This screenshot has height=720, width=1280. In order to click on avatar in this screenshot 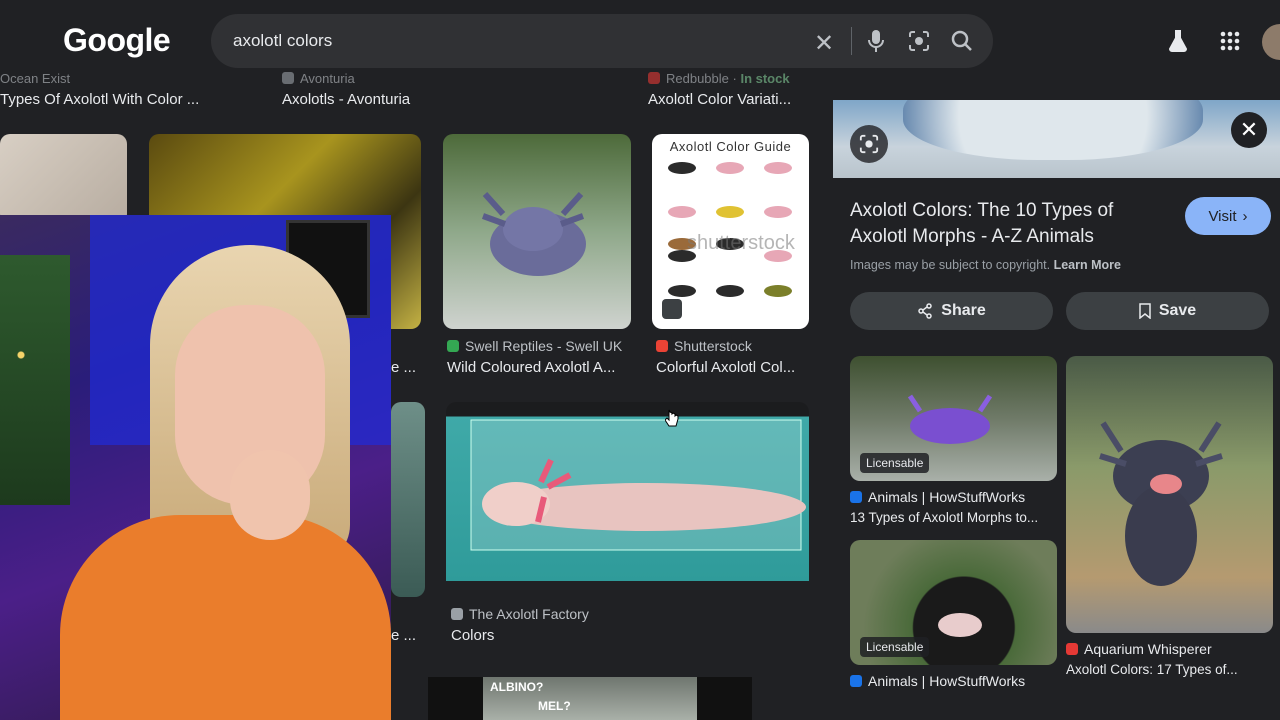, I will do `click(1271, 42)`.